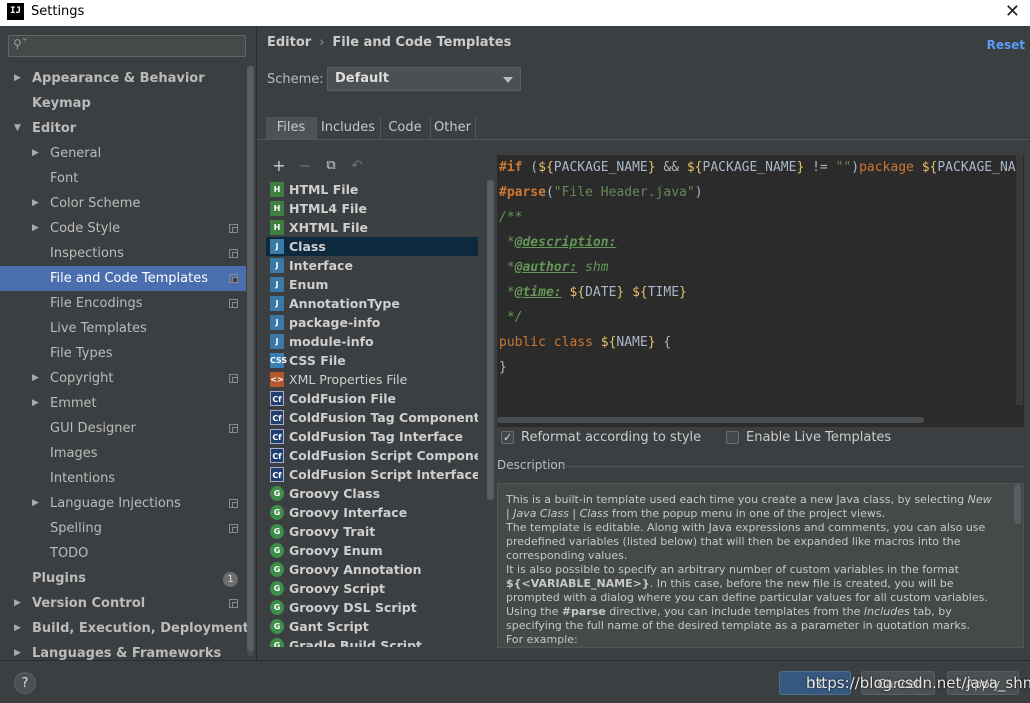 The height and width of the screenshot is (703, 1030). Describe the element at coordinates (124, 628) in the screenshot. I see `sidebar-item-build-execution-deployment: ▶ Build, Execution, Deployment` at that location.